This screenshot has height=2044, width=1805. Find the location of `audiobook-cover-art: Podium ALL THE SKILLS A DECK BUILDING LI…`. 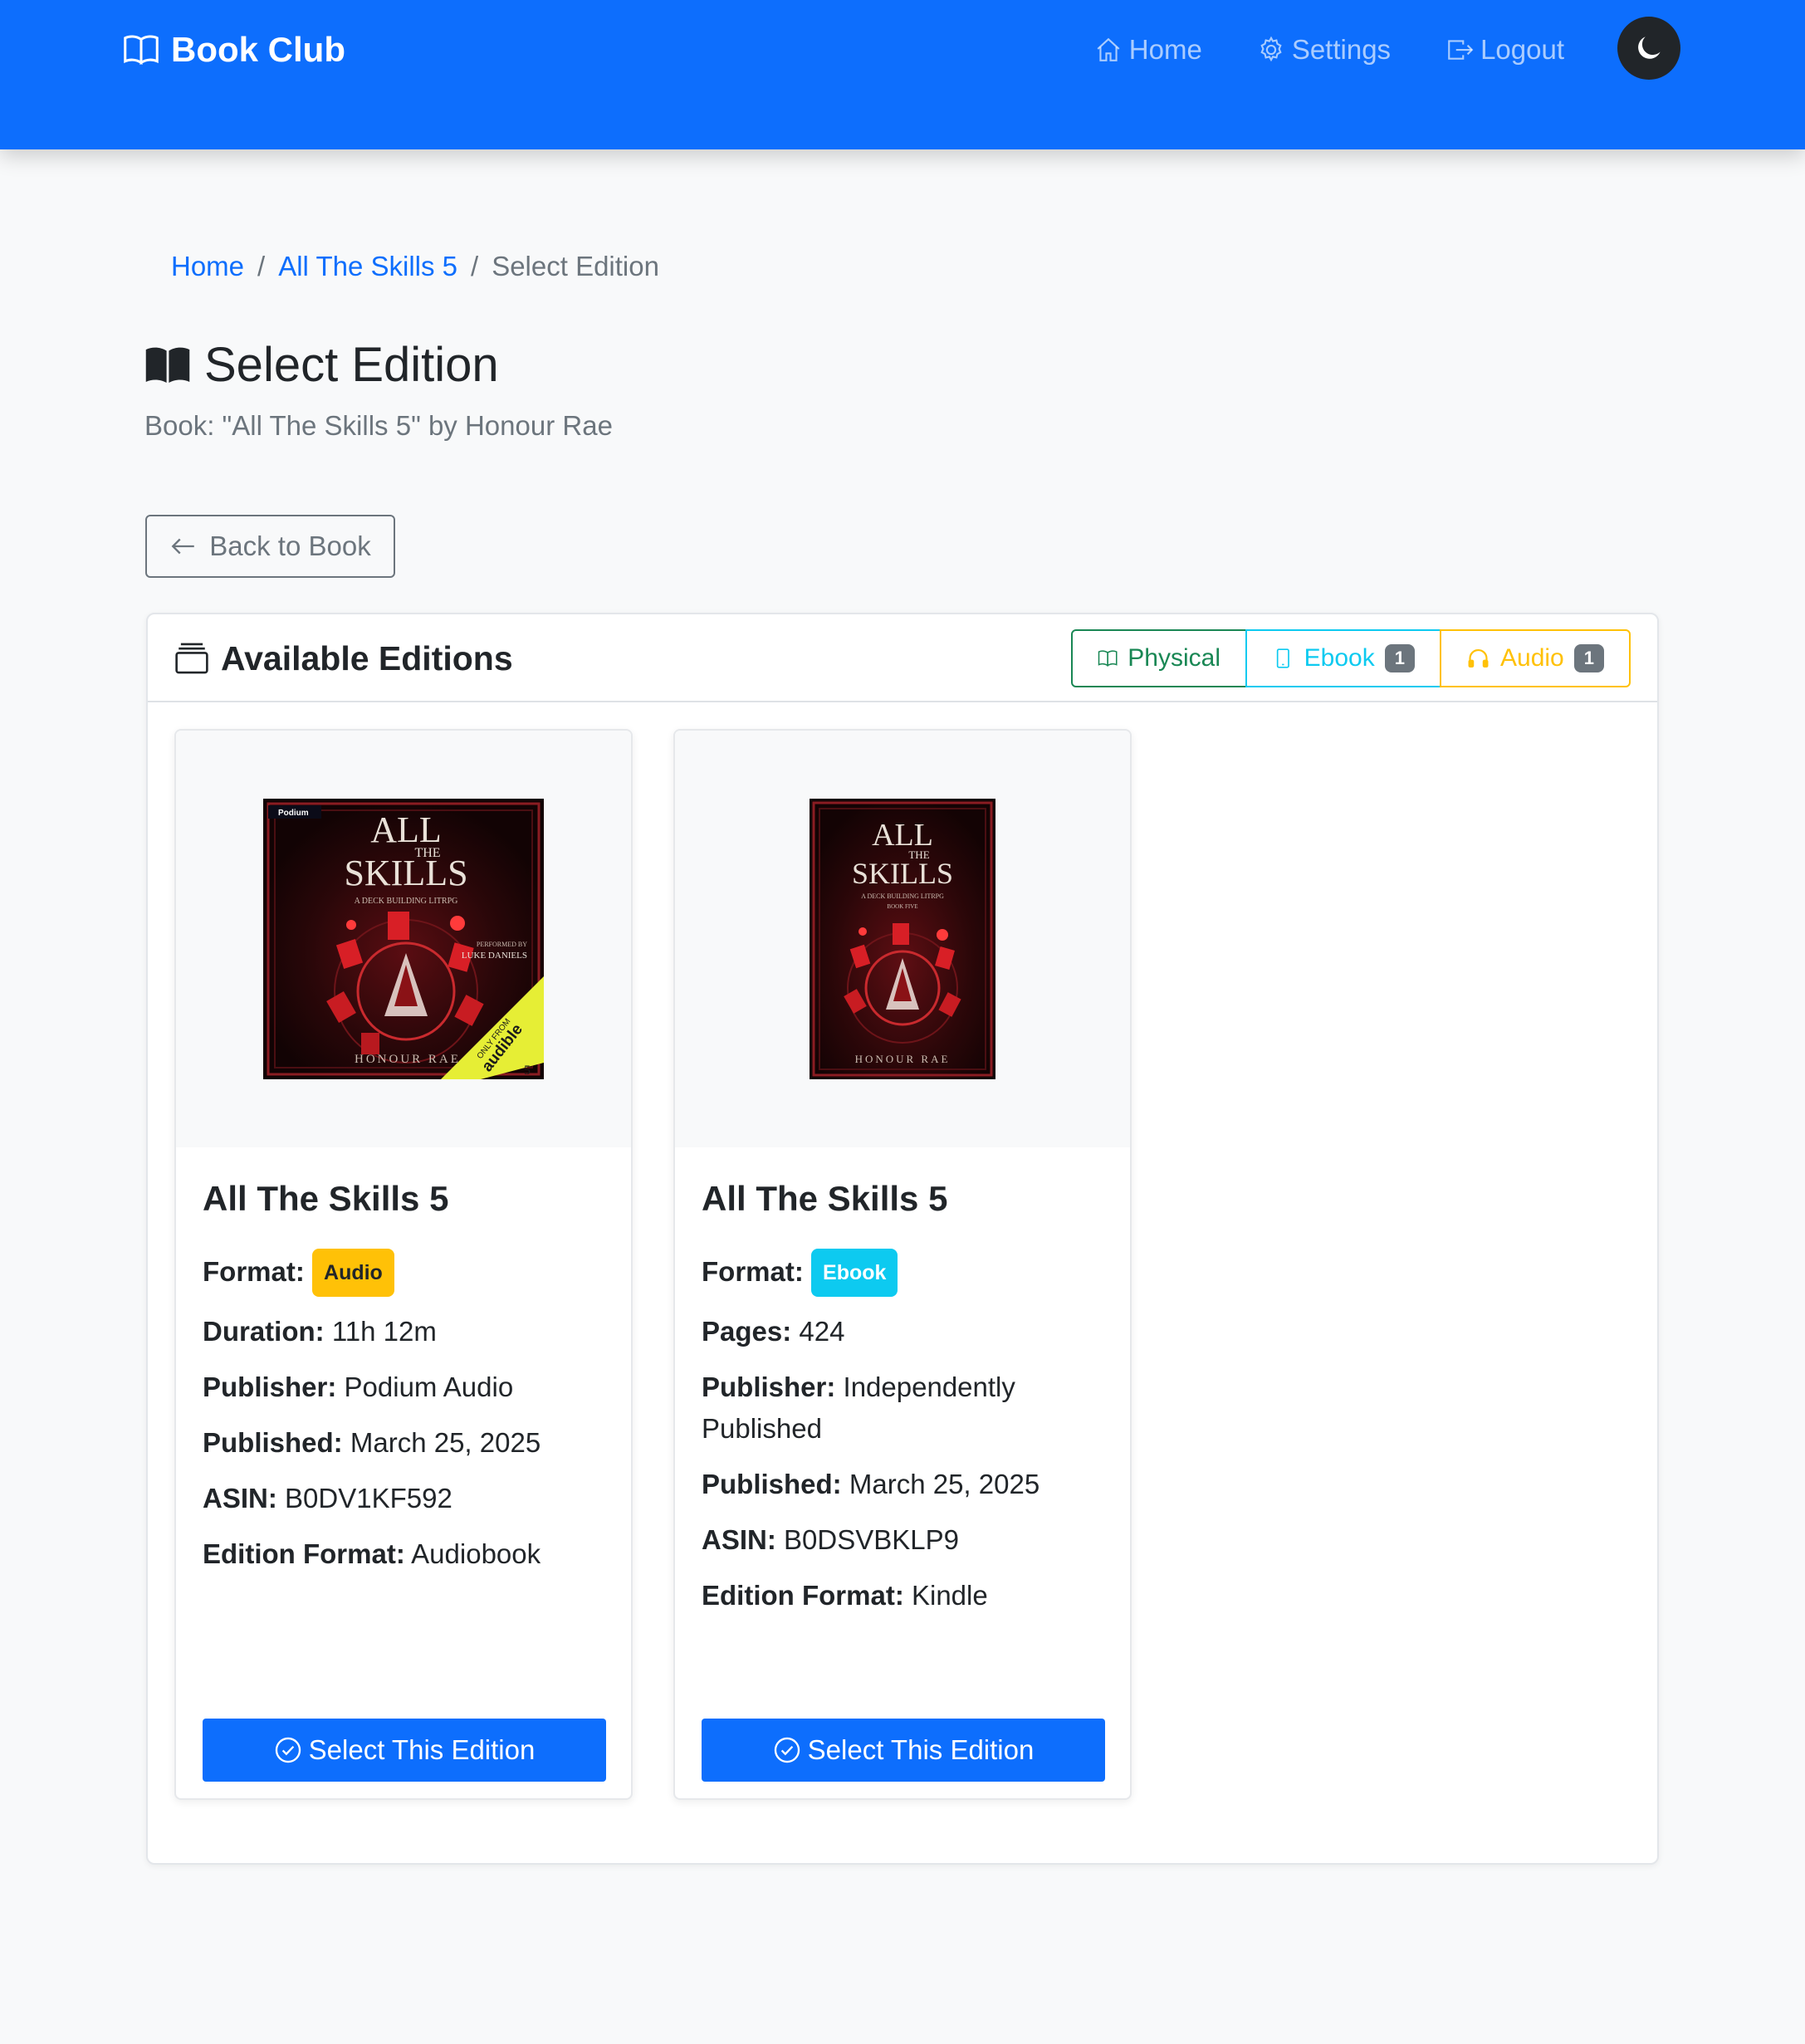

audiobook-cover-art: Podium ALL THE SKILLS A DECK BUILDING LI… is located at coordinates (403, 939).